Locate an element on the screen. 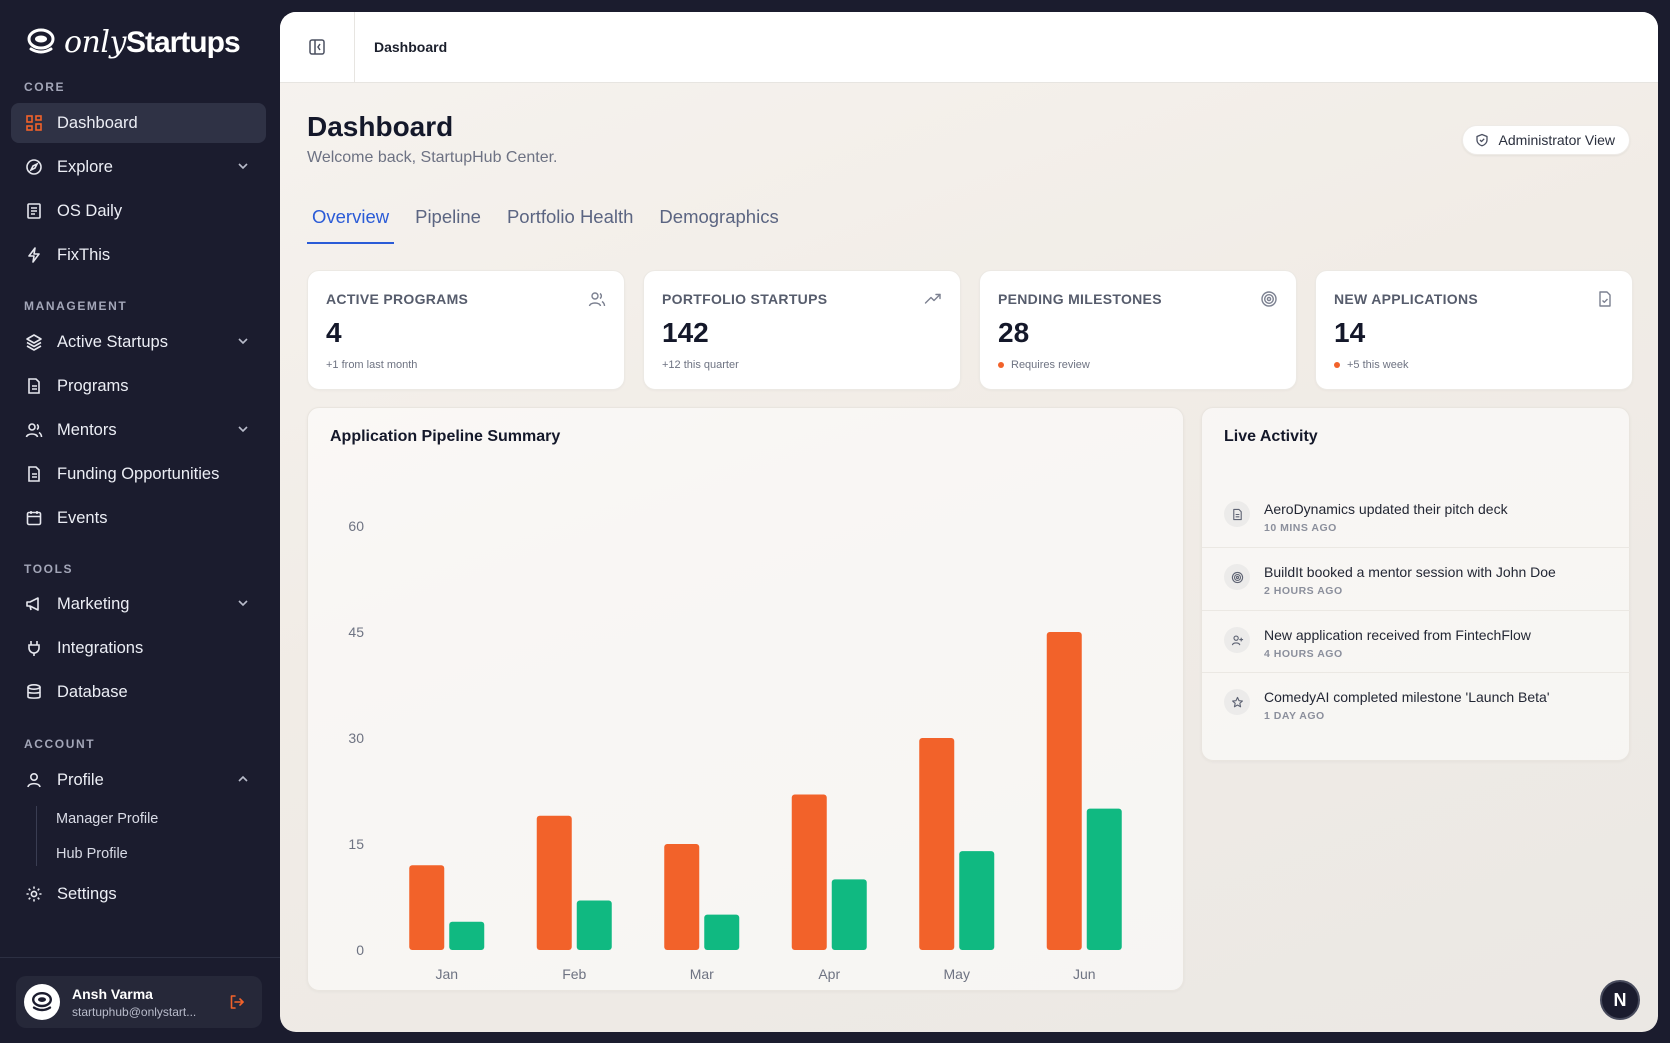 The width and height of the screenshot is (1670, 1043). y-tick-label: 0 is located at coordinates (360, 950).